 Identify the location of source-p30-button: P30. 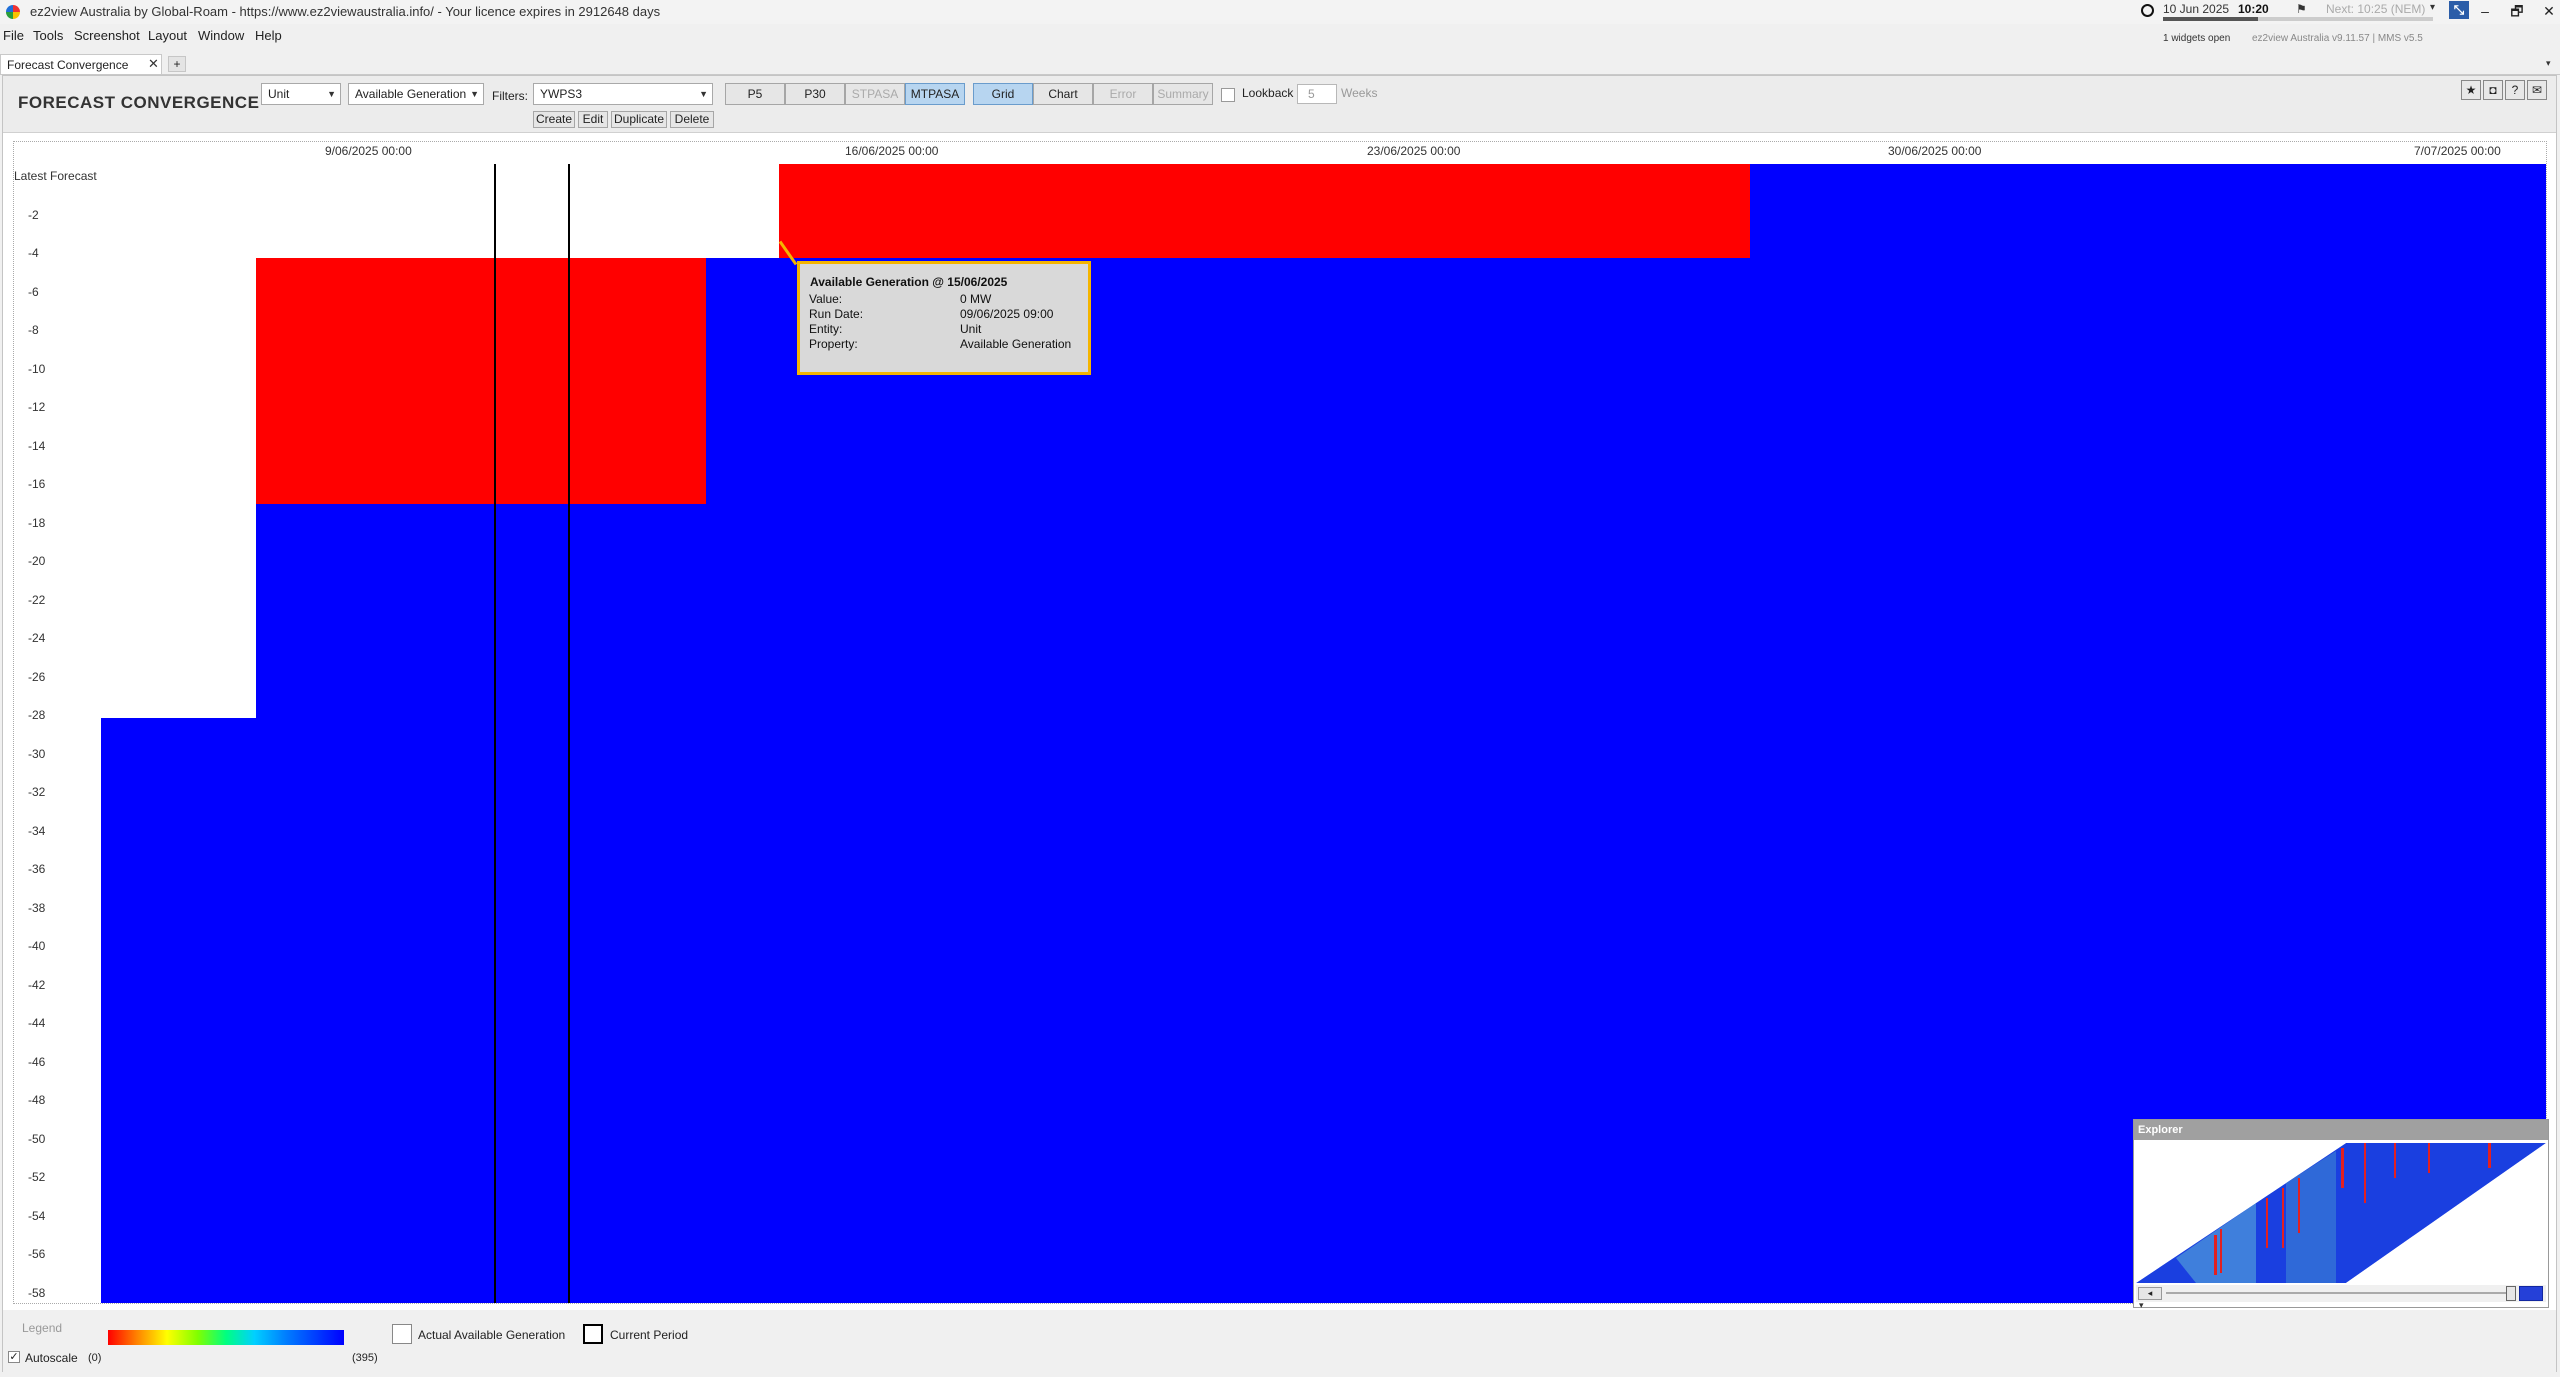
(815, 94).